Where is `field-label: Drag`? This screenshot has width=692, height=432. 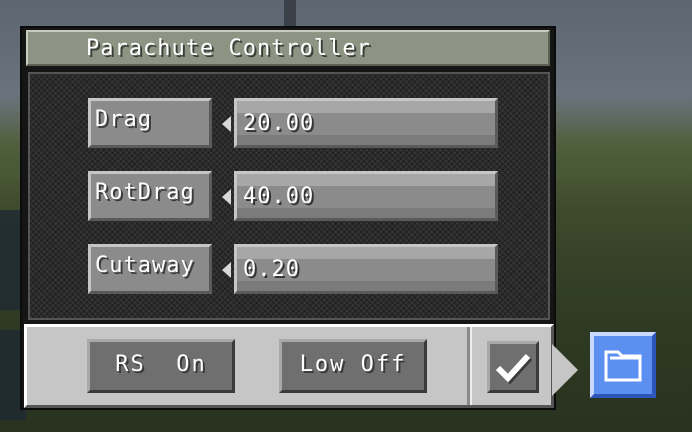 field-label: Drag is located at coordinates (123, 119).